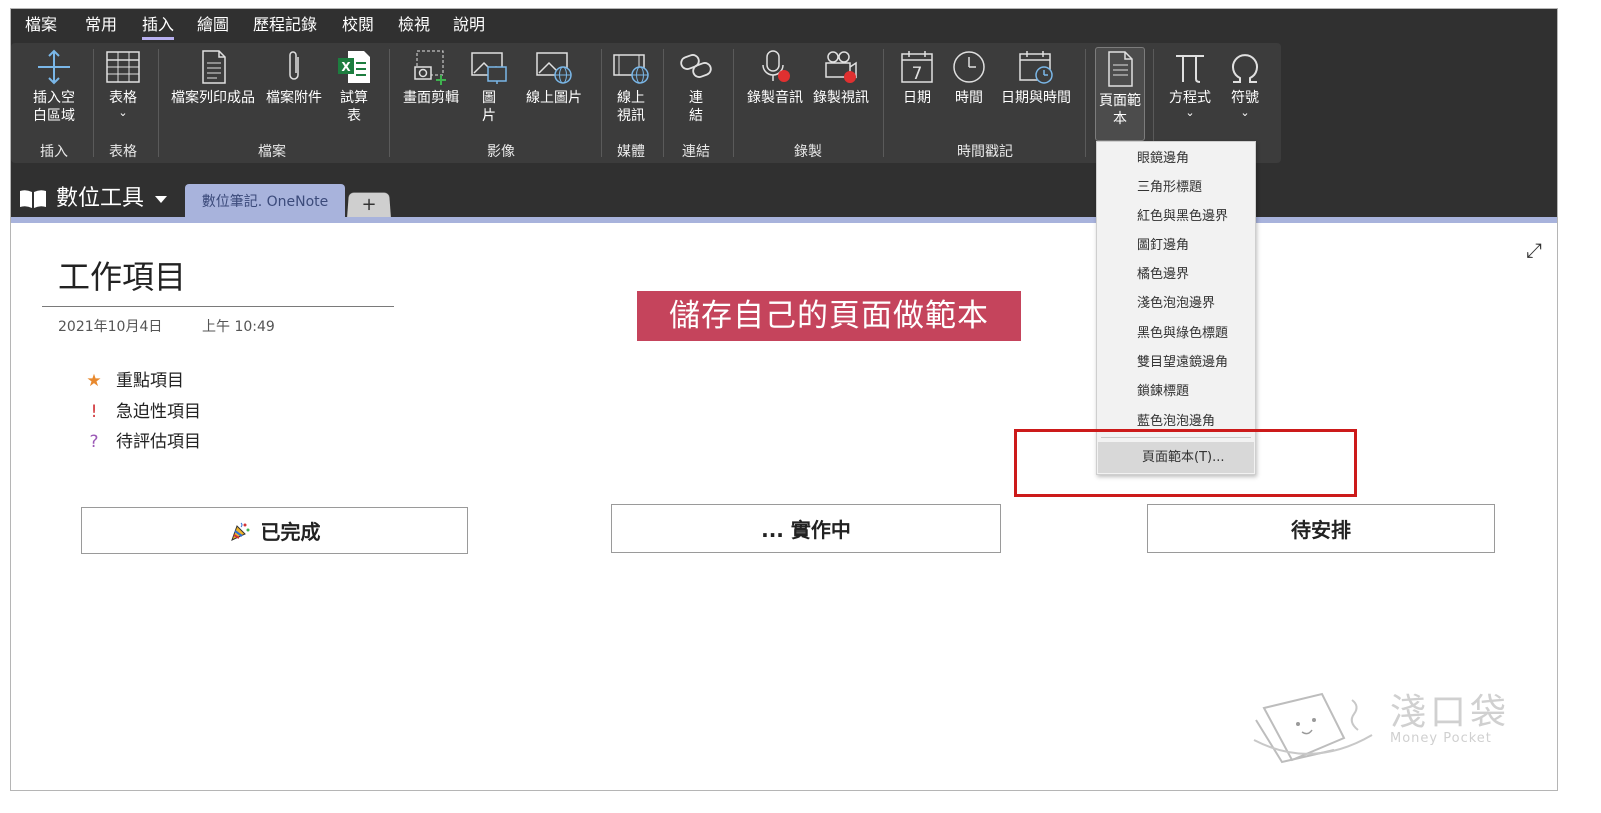 The width and height of the screenshot is (1601, 813). Describe the element at coordinates (358, 25) in the screenshot. I see `menu-review: 校閱` at that location.